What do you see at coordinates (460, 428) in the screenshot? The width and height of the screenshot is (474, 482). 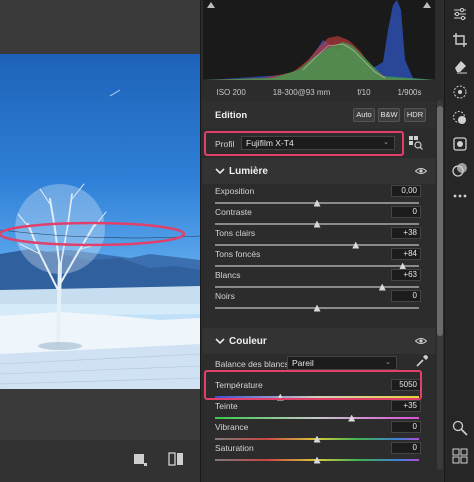 I see `zoom-icon` at bounding box center [460, 428].